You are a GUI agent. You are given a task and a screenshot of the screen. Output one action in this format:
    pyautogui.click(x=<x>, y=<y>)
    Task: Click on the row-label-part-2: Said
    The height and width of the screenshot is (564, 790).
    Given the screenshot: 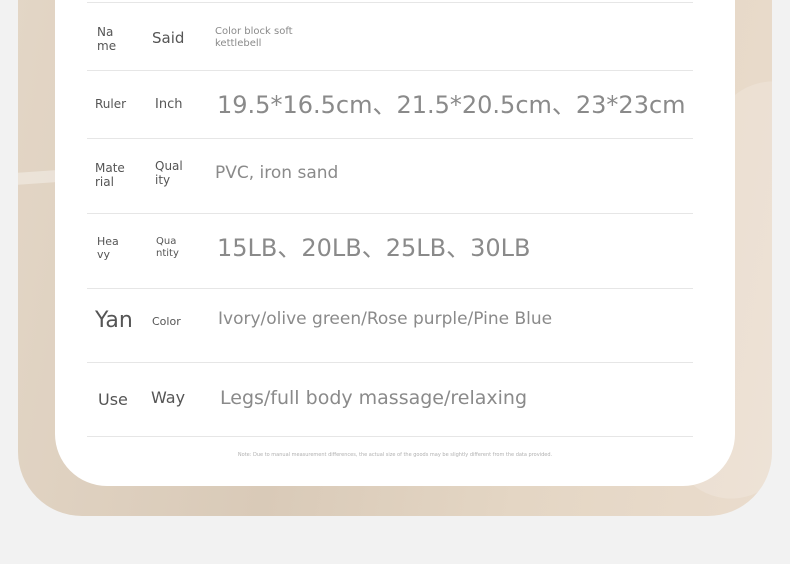 What is the action you would take?
    pyautogui.click(x=168, y=38)
    